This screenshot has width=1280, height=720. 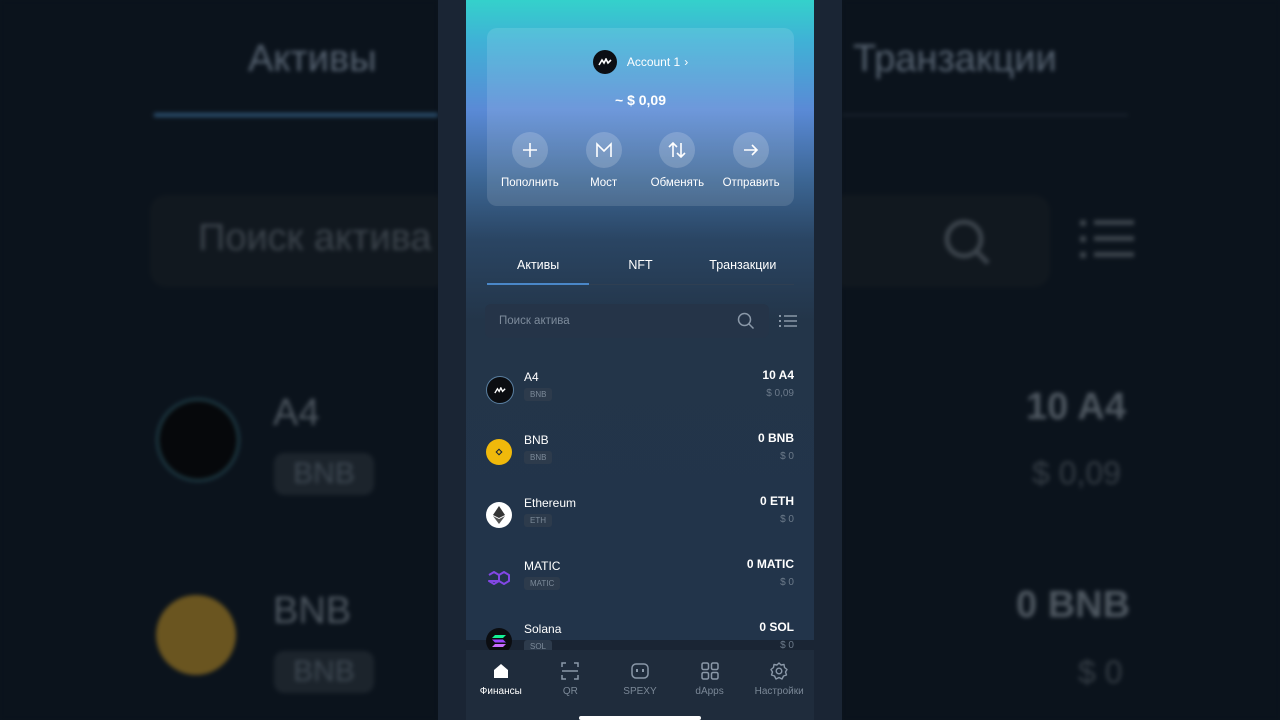 I want to click on gear-icon, so click(x=779, y=671).